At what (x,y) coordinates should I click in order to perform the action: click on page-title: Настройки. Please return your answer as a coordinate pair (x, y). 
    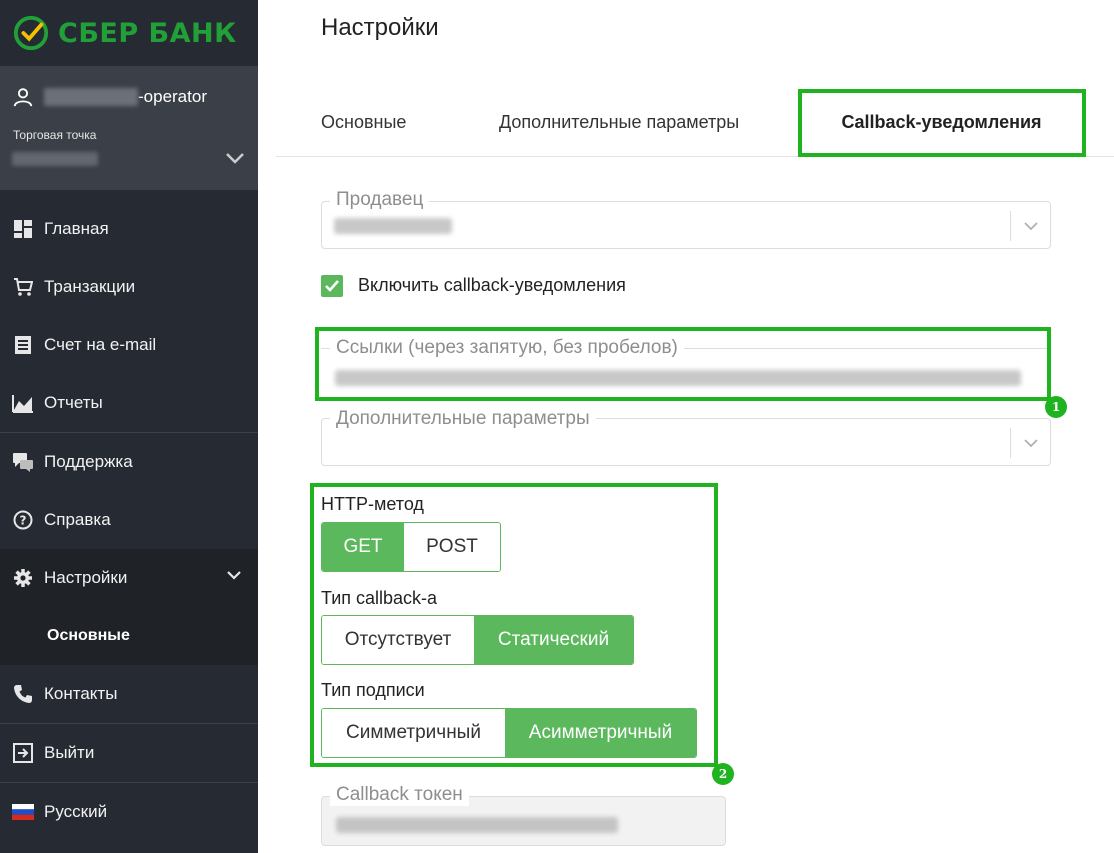
    Looking at the image, I should click on (380, 27).